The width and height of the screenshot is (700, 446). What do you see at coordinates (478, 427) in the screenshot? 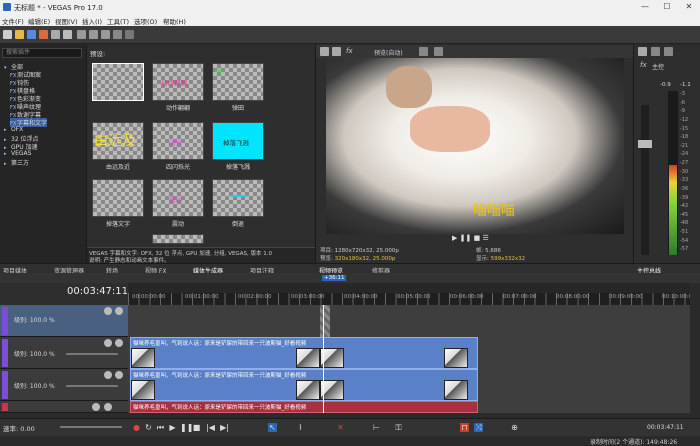
I see `auto-ripple-icon: ⤨` at bounding box center [478, 427].